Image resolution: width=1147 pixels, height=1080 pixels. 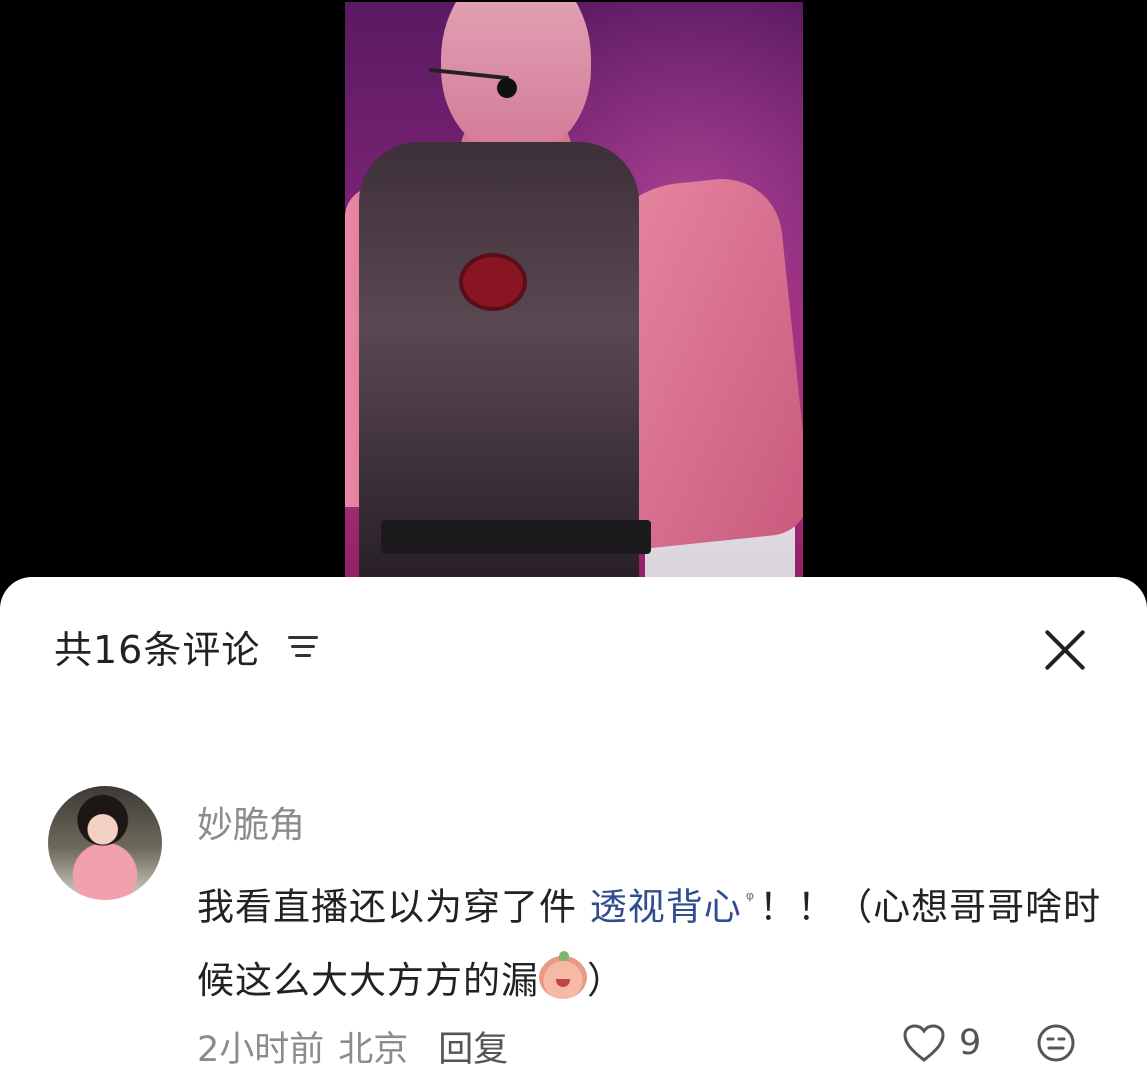 I want to click on comment-location: 北京, so click(x=373, y=1050).